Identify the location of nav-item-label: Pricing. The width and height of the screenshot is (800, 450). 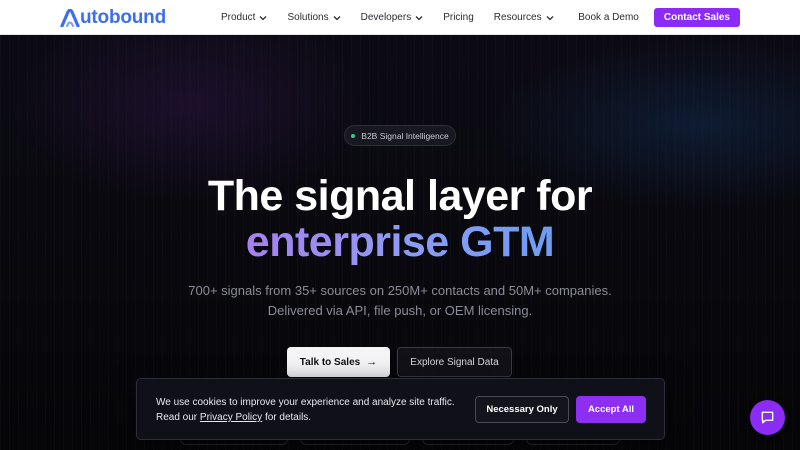
(458, 17).